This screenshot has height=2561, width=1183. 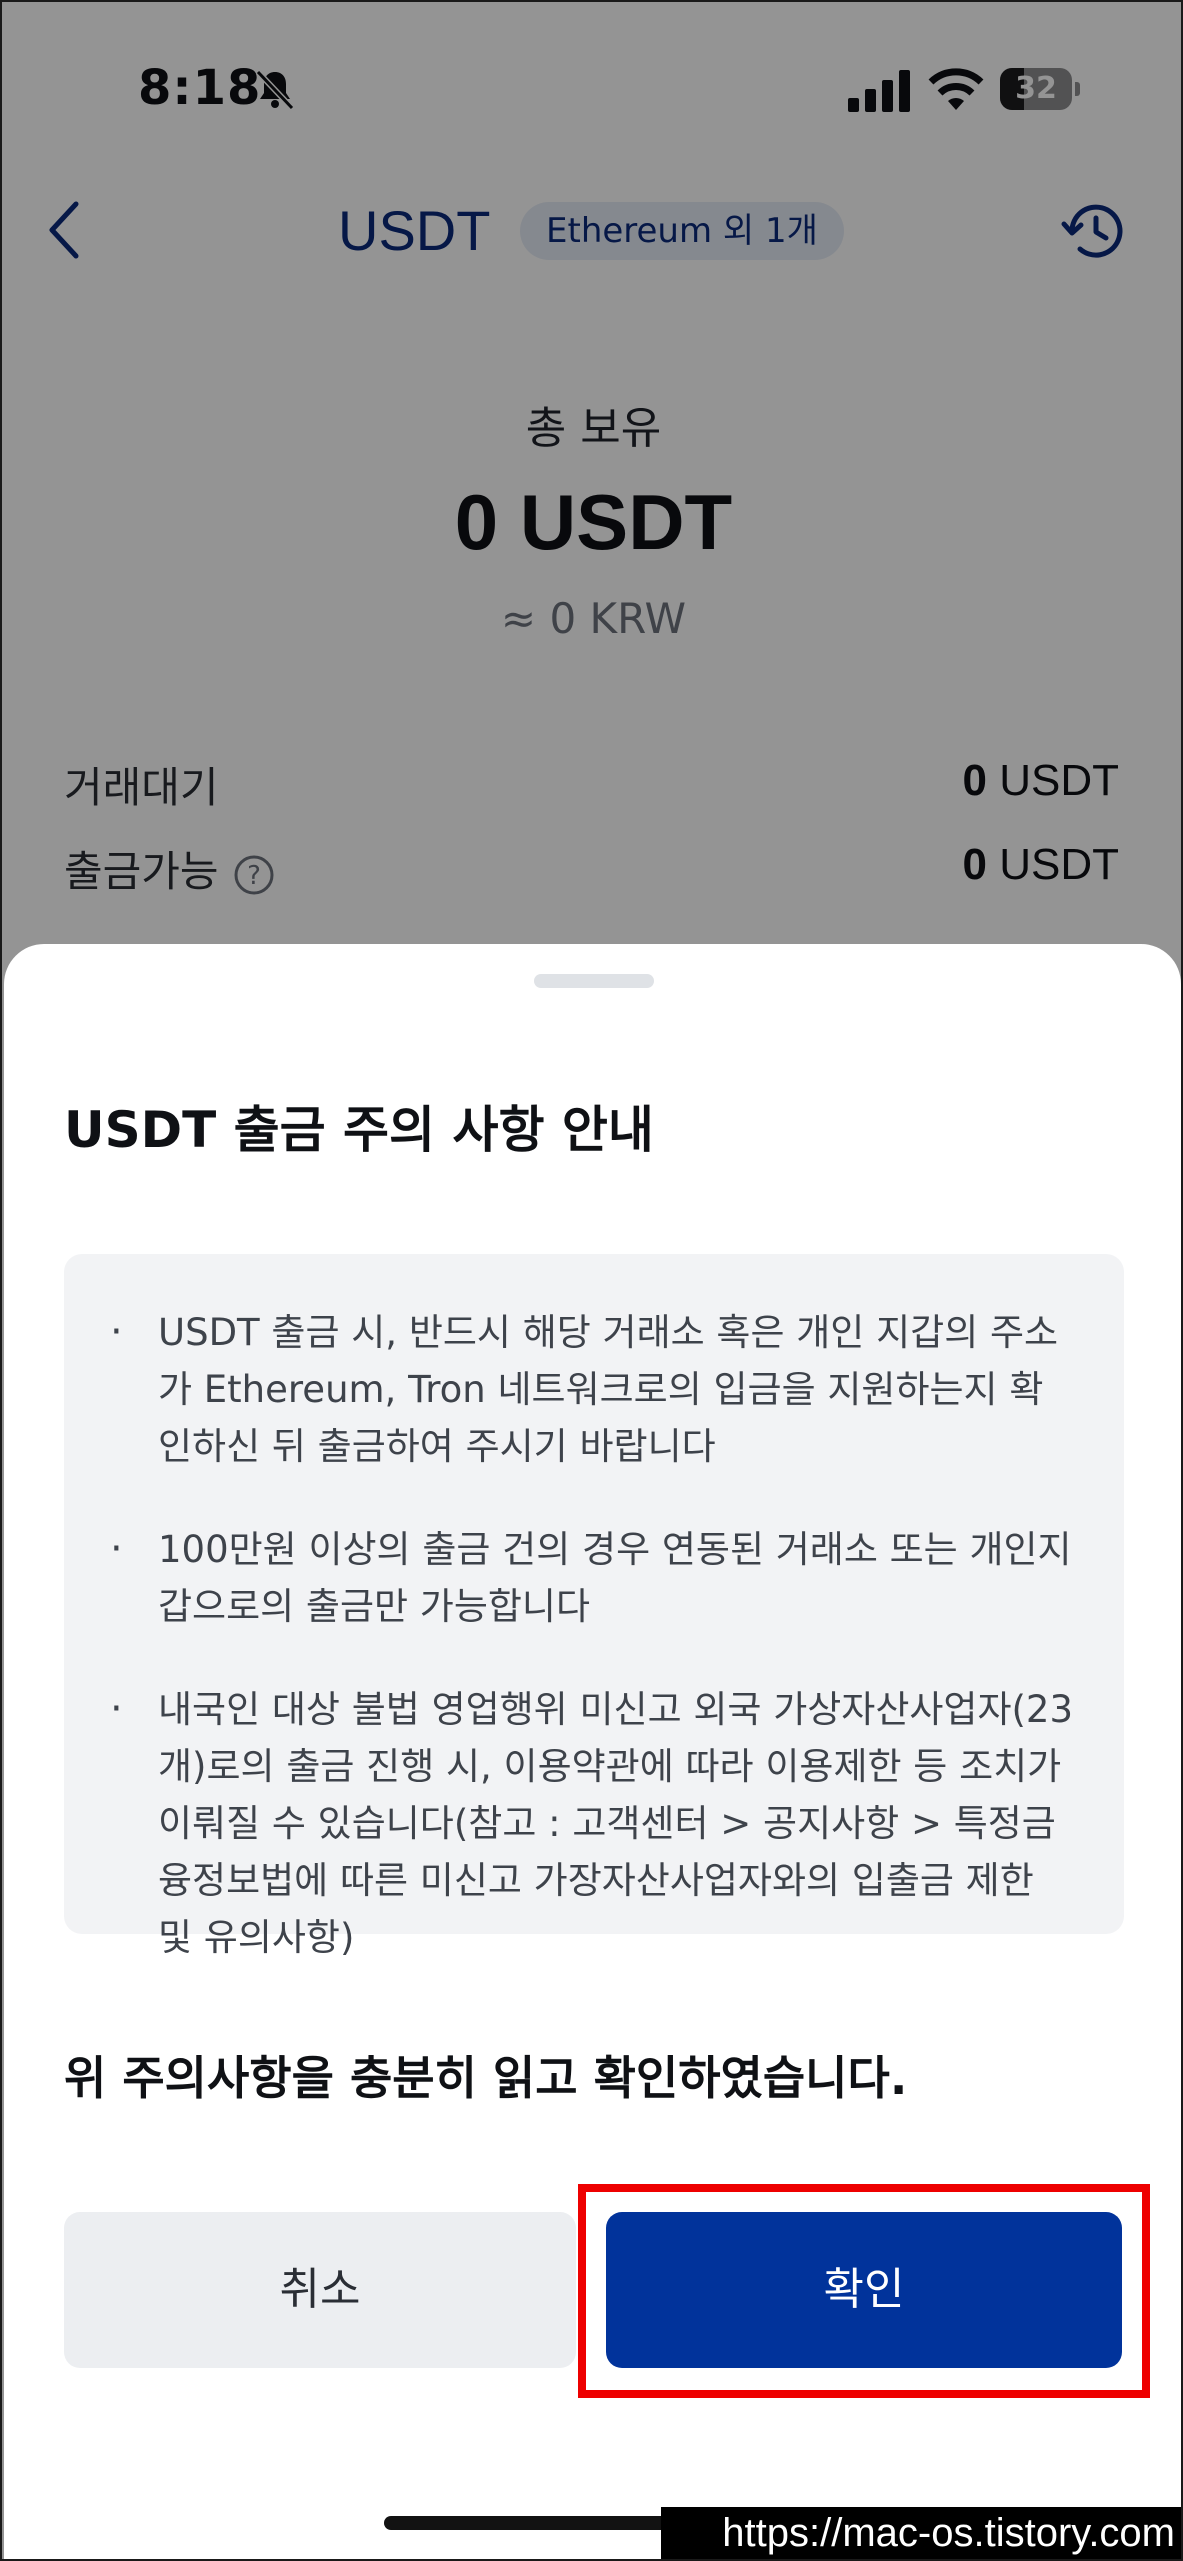 I want to click on sheet-drag-handle, so click(x=594, y=981).